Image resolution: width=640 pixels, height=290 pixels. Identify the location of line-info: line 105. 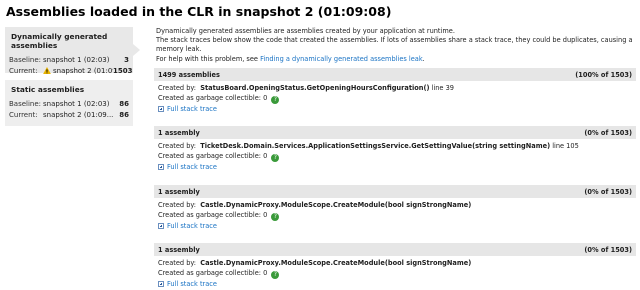
(564, 146).